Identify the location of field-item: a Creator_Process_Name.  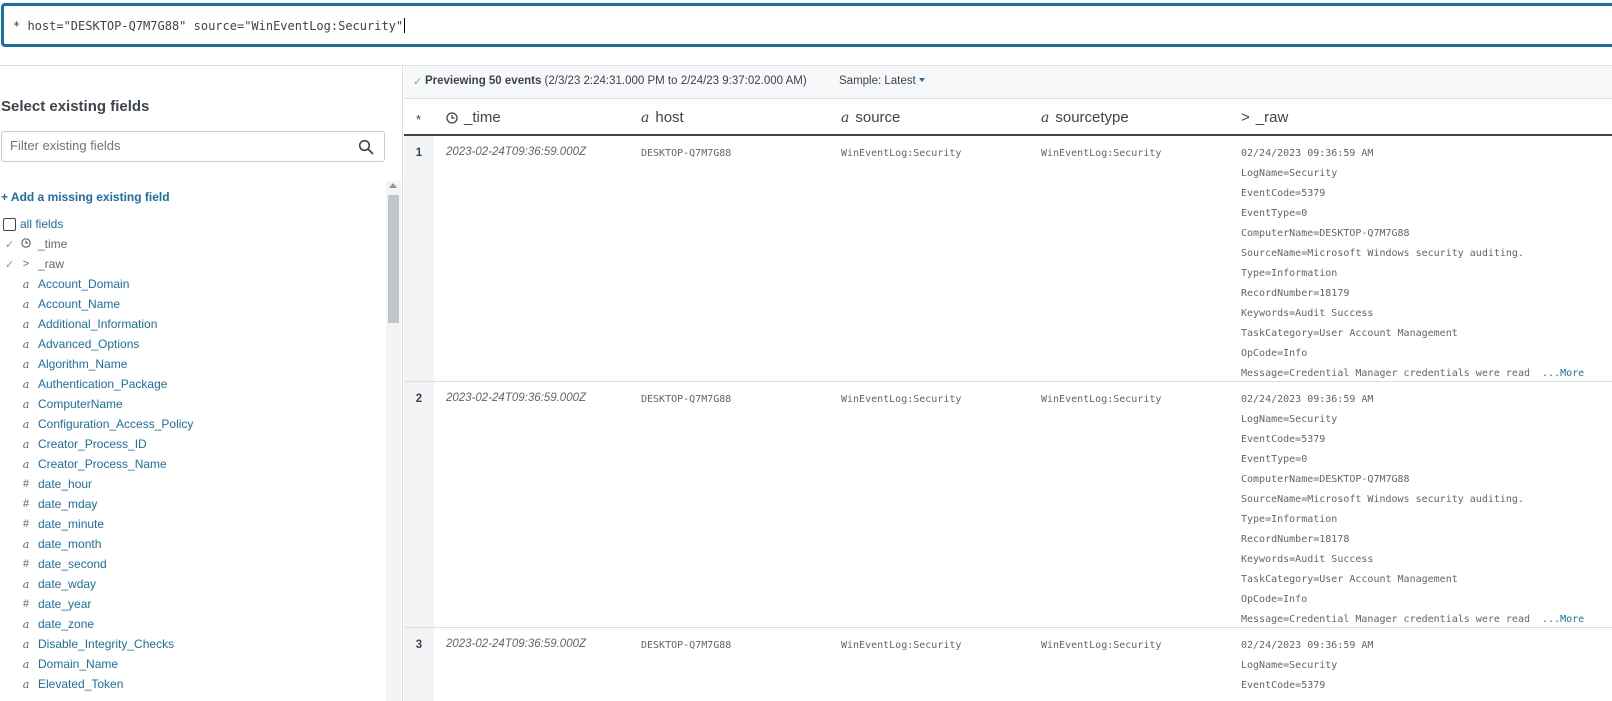
(193, 464).